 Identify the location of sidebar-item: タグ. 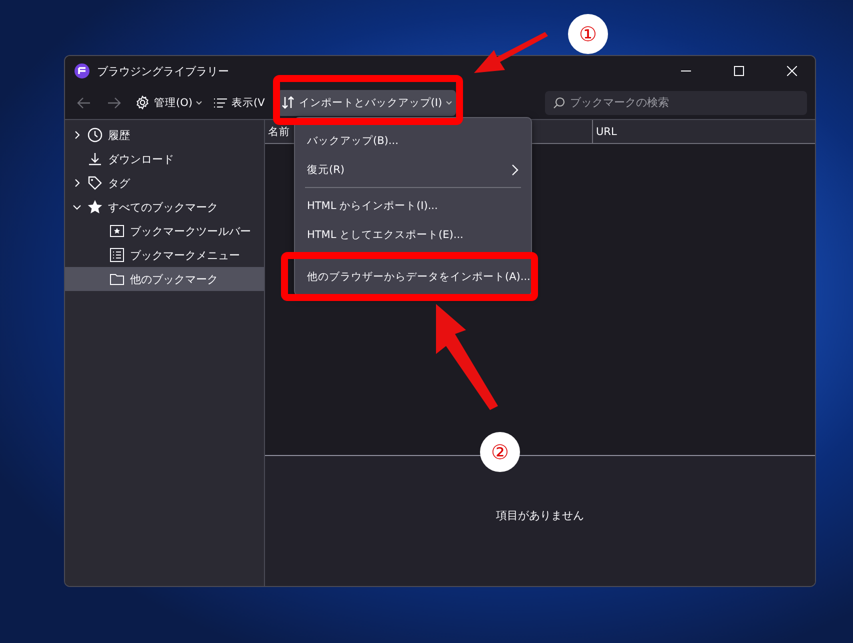
(164, 183).